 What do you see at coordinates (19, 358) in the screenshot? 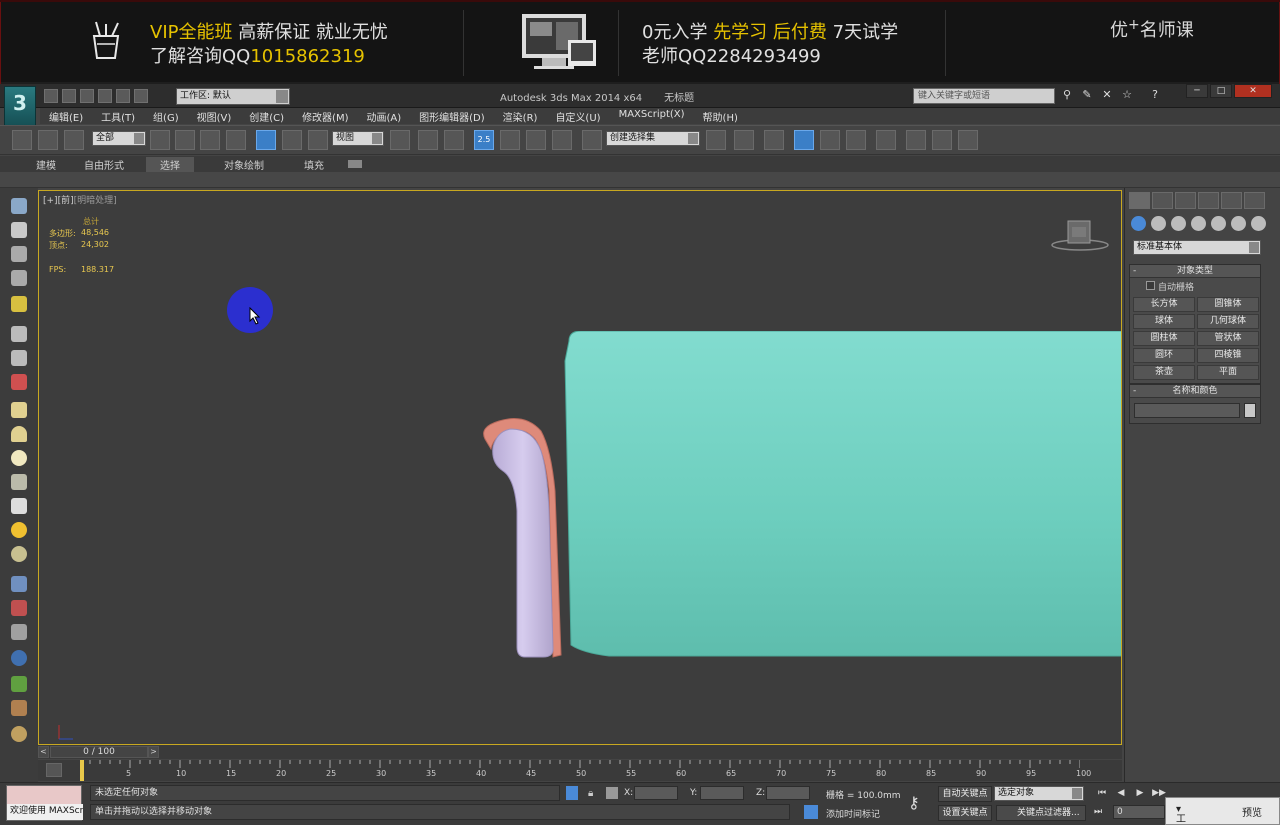
I see `helper-icon` at bounding box center [19, 358].